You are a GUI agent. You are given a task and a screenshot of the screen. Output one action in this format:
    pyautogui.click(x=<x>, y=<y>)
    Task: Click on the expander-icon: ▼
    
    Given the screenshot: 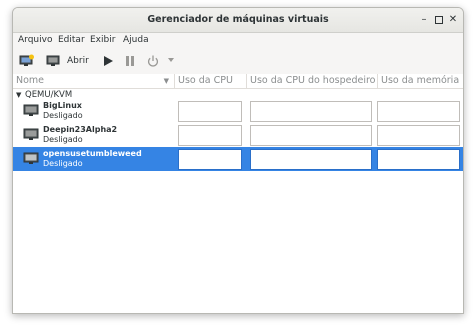 What is the action you would take?
    pyautogui.click(x=18, y=95)
    